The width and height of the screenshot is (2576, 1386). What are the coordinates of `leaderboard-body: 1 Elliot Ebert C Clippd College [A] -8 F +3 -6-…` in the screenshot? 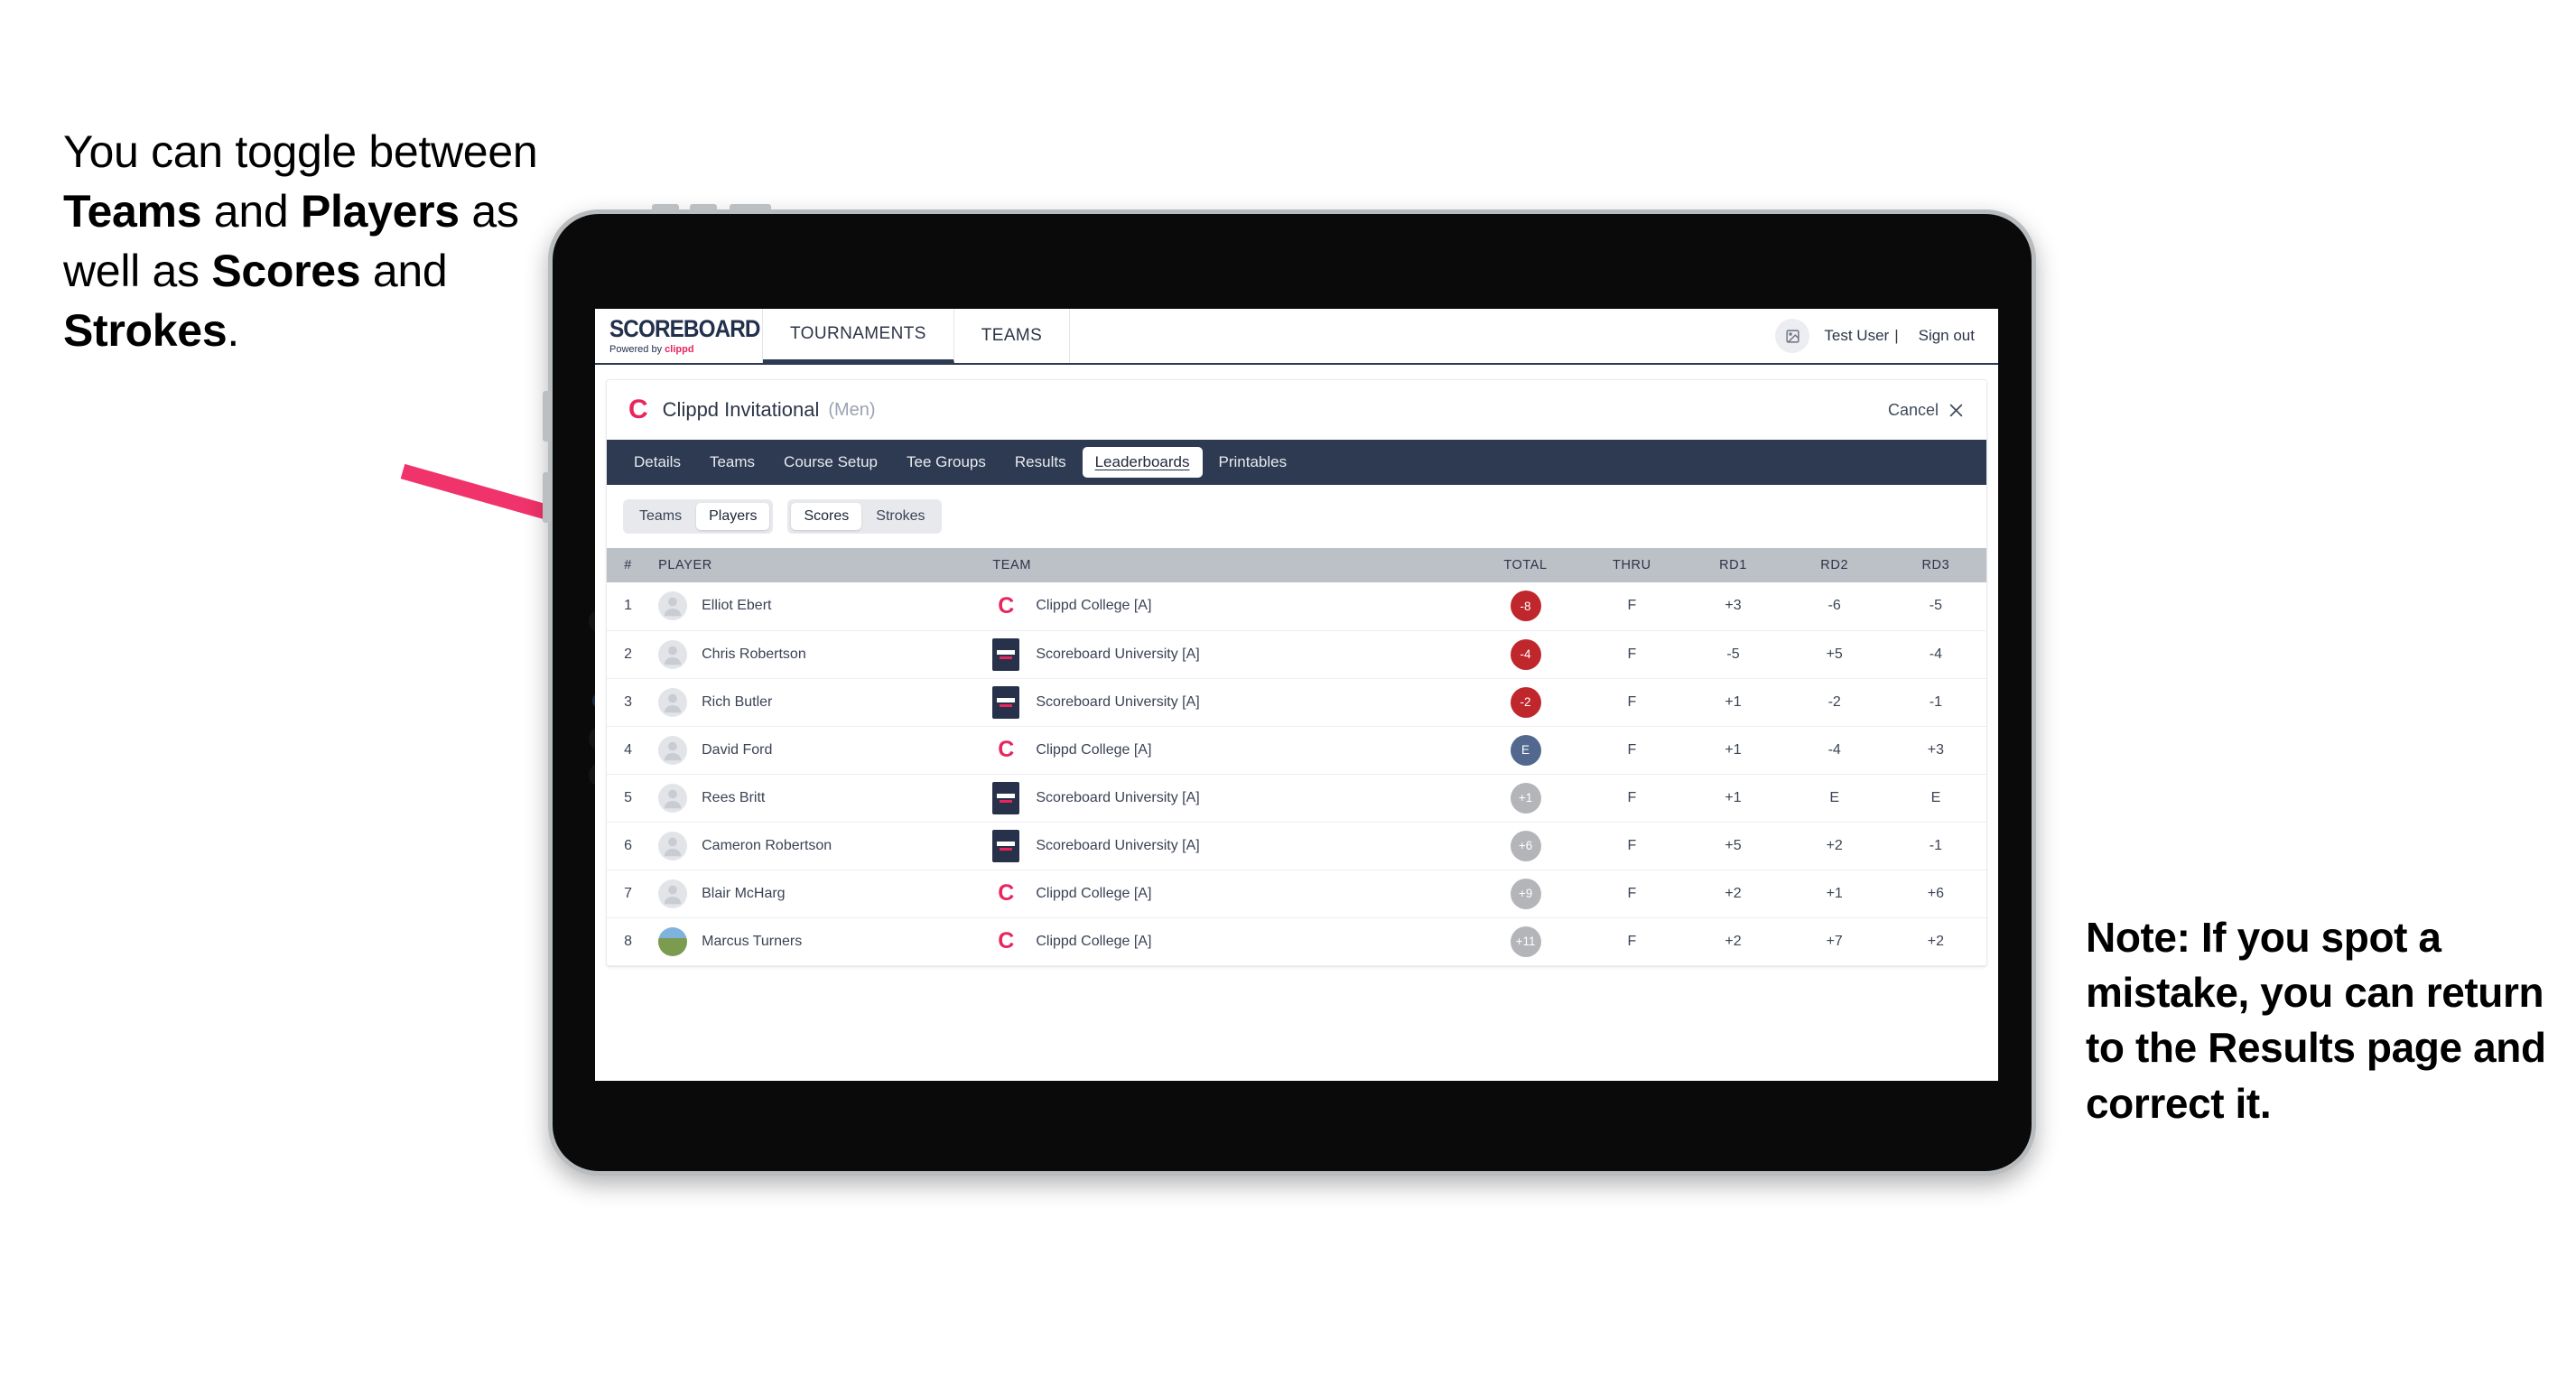 It's located at (1296, 774).